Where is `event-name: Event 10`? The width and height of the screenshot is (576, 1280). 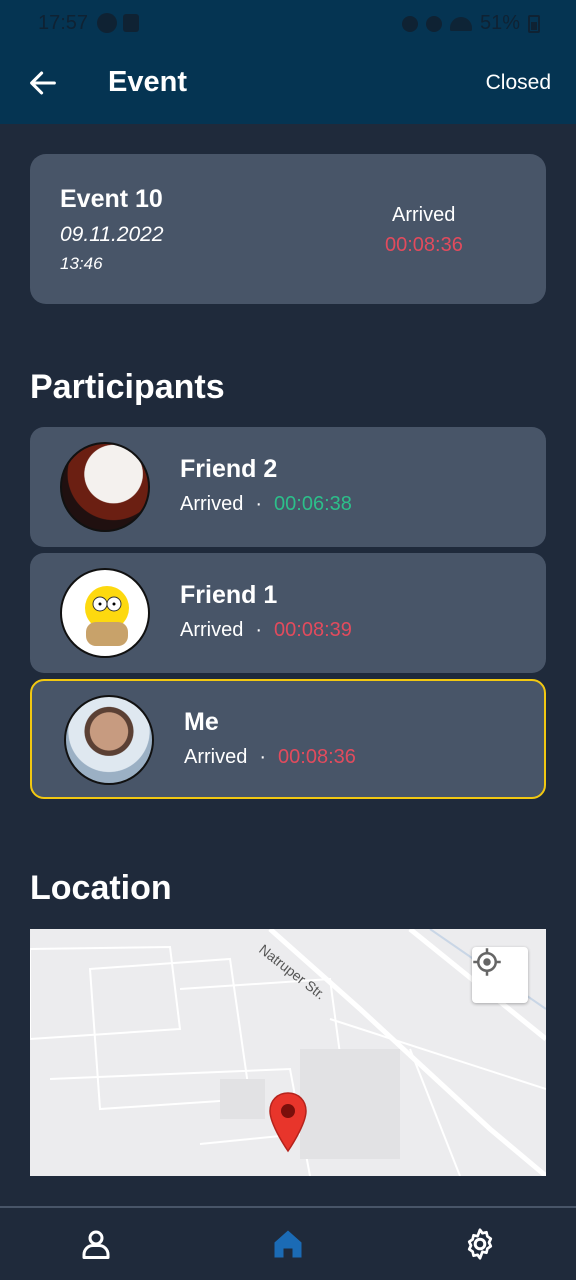 event-name: Event 10 is located at coordinates (111, 199).